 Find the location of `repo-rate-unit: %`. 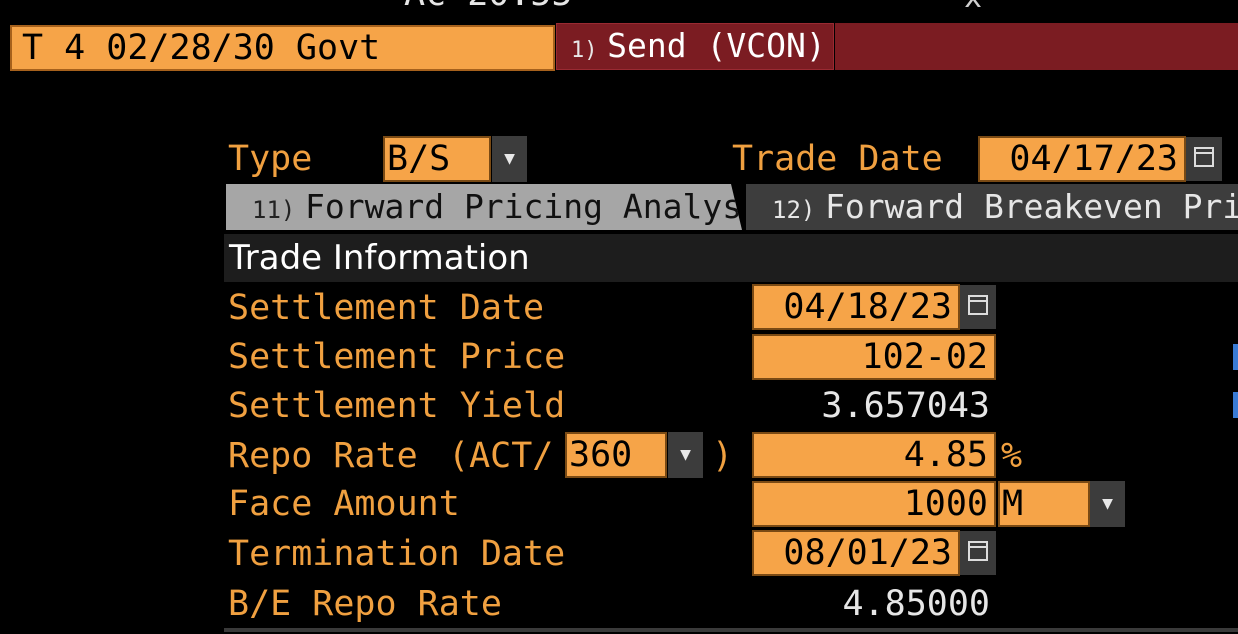

repo-rate-unit: % is located at coordinates (1012, 456).